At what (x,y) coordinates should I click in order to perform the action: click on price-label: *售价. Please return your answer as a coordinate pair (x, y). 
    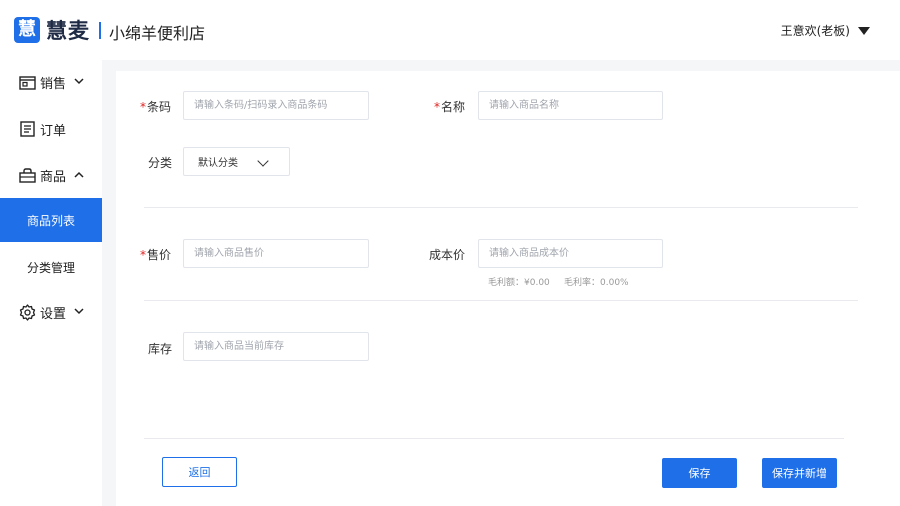
    Looking at the image, I should click on (156, 255).